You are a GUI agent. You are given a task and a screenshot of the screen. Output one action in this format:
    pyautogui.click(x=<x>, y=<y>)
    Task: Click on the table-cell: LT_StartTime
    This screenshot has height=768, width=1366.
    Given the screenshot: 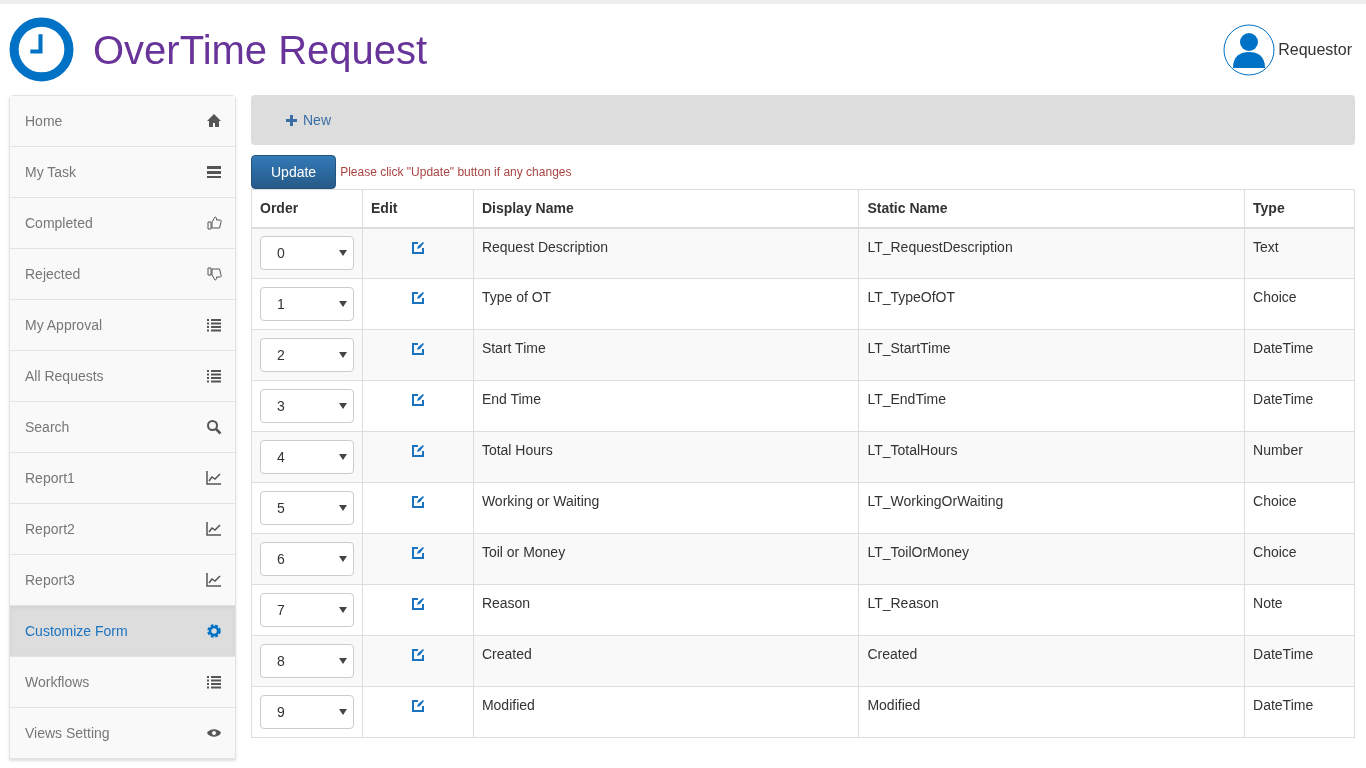 What is the action you would take?
    pyautogui.click(x=1051, y=355)
    